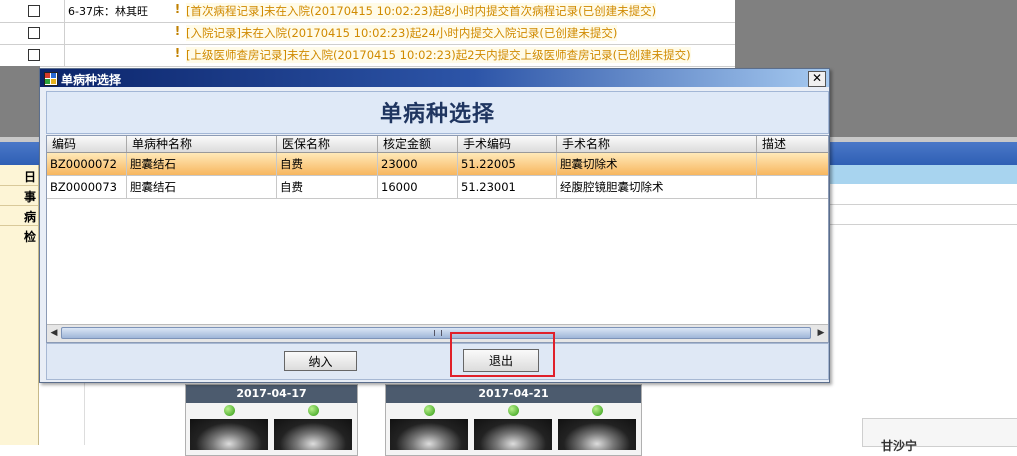  Describe the element at coordinates (30, 196) in the screenshot. I see `sidebar-label: 事` at that location.